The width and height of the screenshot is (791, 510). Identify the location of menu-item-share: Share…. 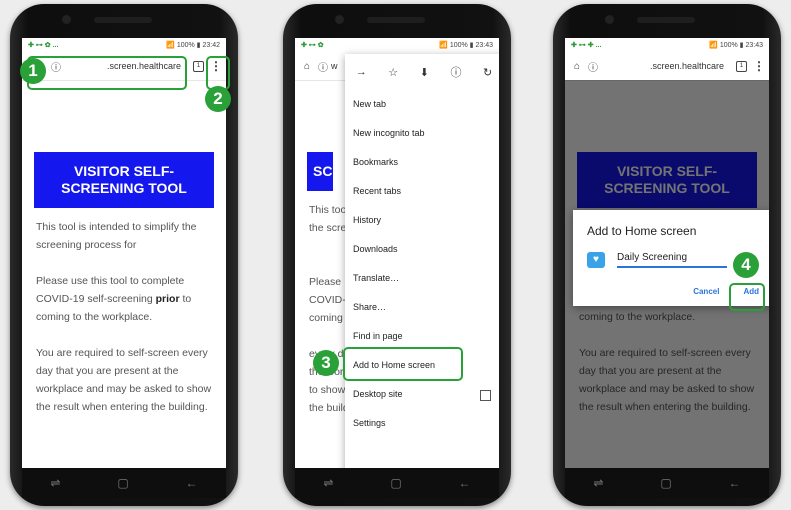
(422, 307).